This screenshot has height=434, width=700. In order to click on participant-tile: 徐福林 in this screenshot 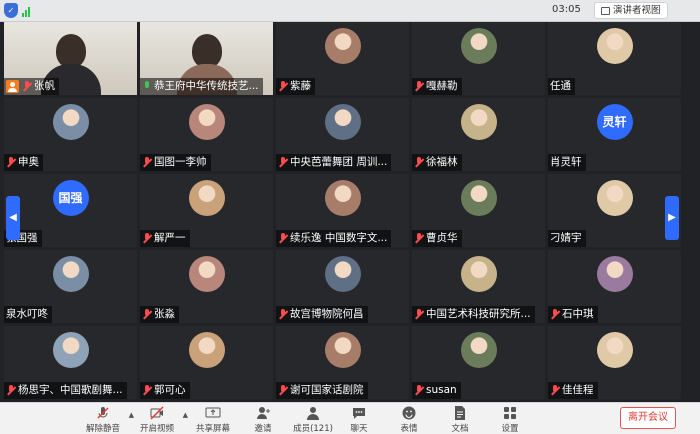, I will do `click(478, 134)`.